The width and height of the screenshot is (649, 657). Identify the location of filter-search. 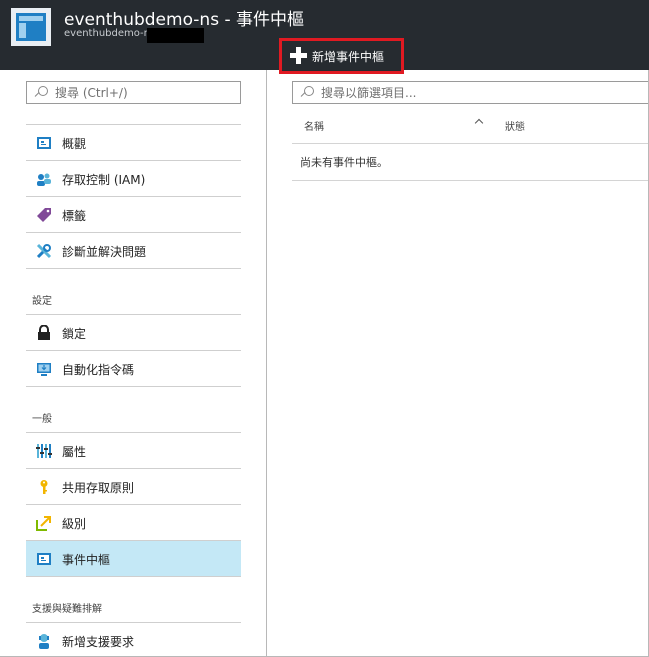
(470, 92).